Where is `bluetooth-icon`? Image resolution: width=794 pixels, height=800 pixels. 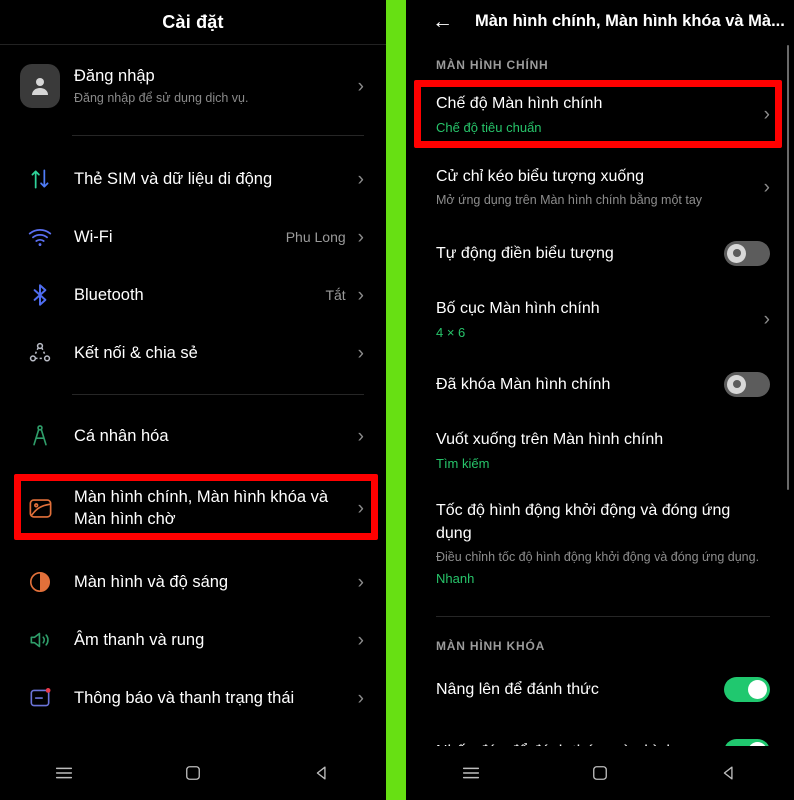 bluetooth-icon is located at coordinates (40, 295).